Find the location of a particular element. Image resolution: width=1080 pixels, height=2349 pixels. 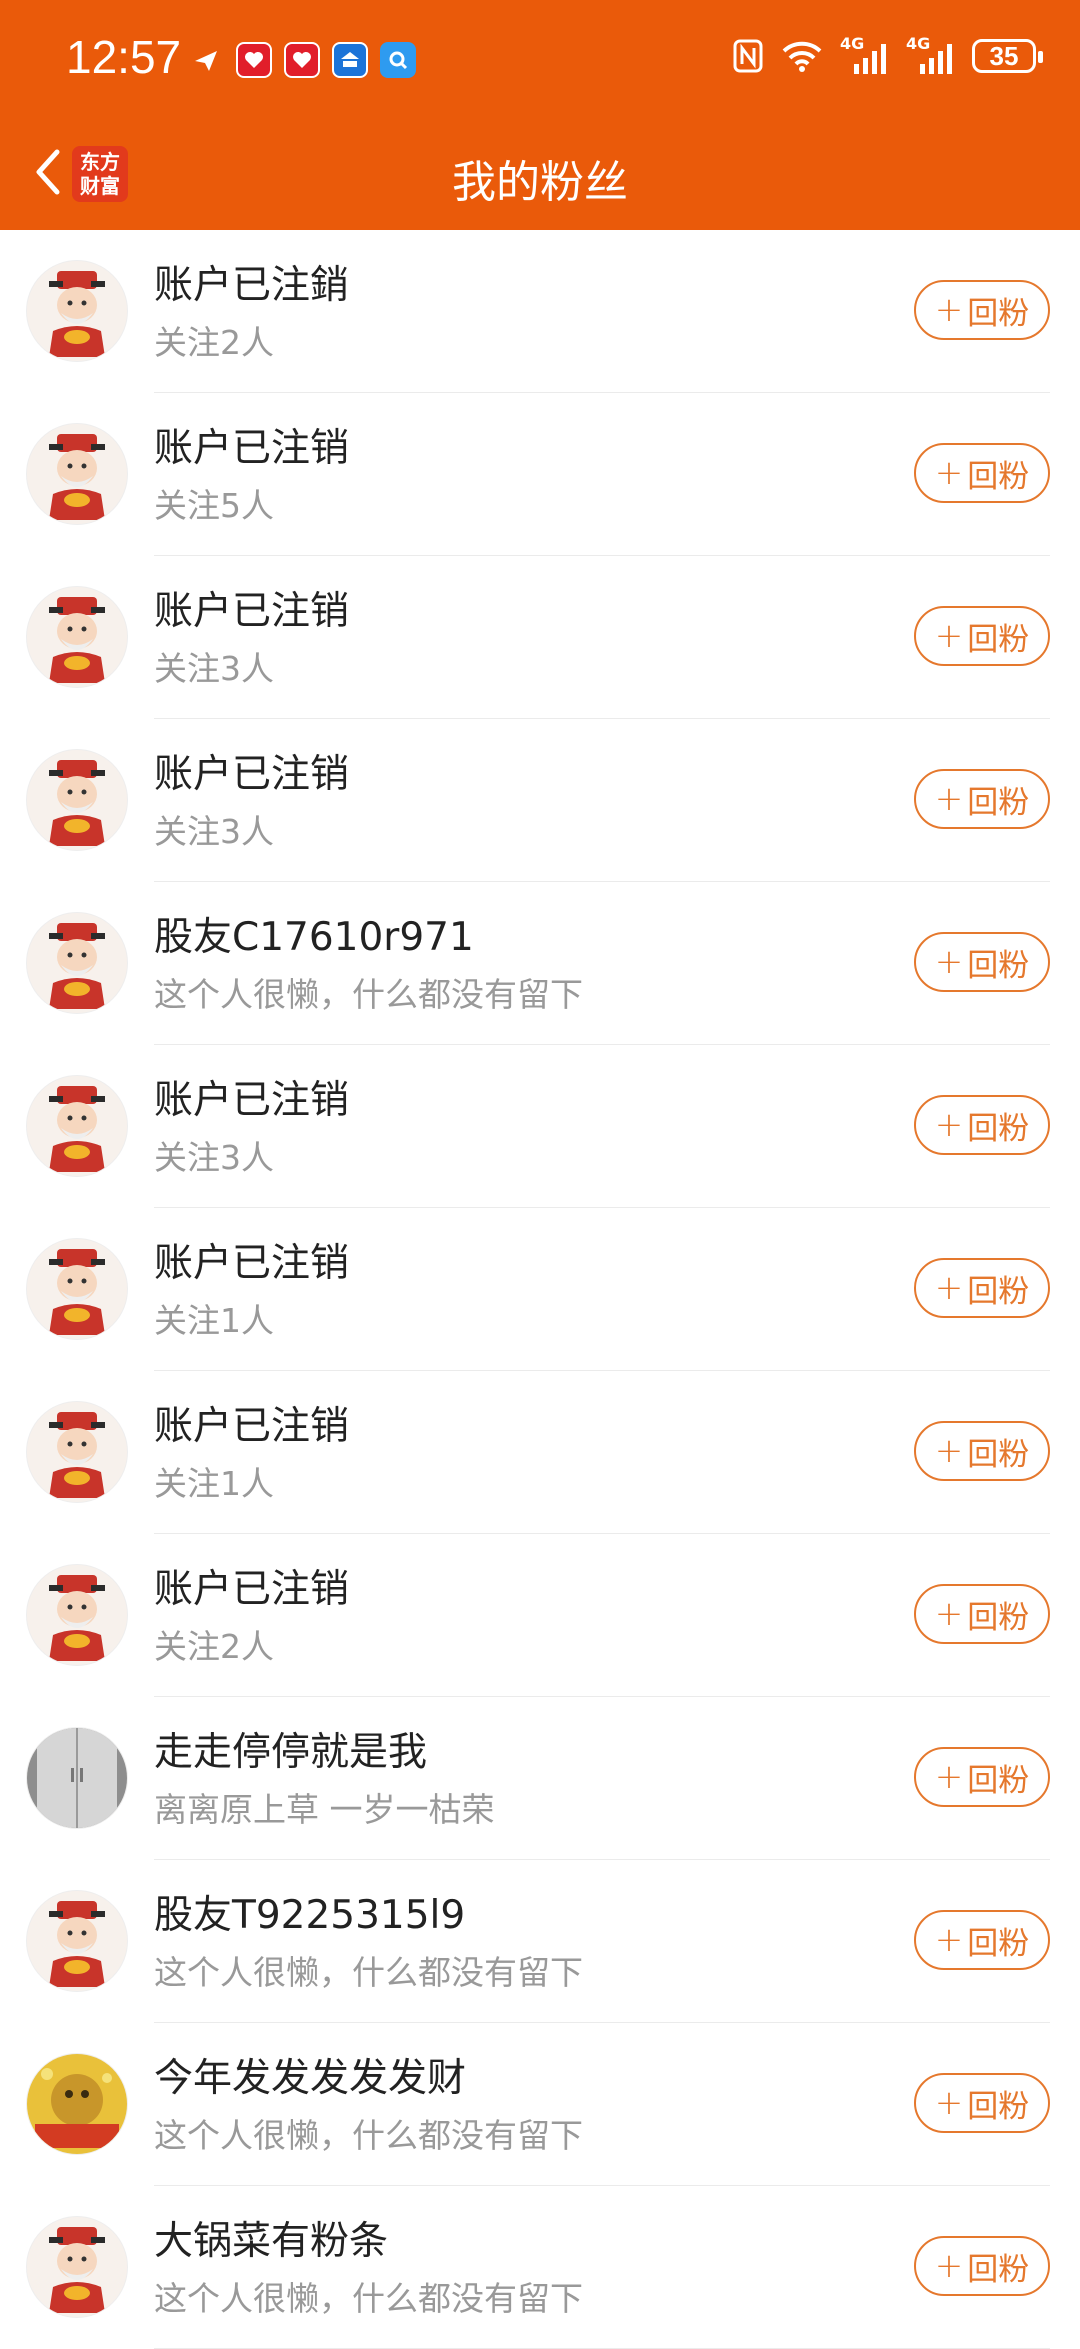

search-app-icon is located at coordinates (398, 60).